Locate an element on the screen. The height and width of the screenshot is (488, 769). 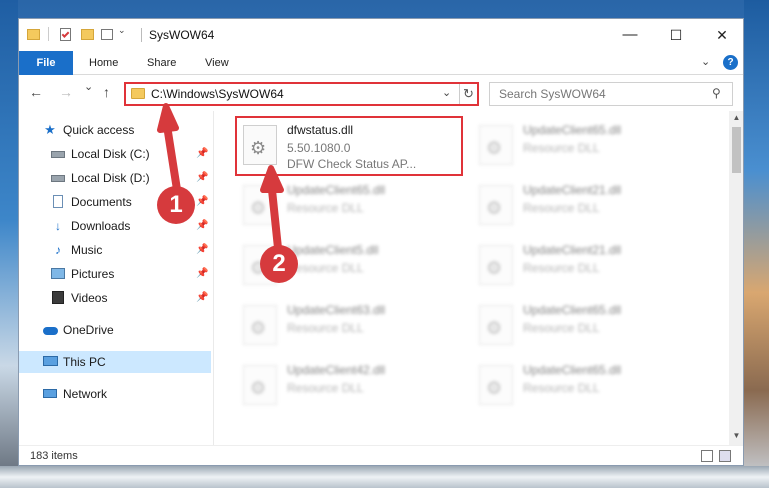
sidebar-item-local-disk-d: Local Disk (D:) 📌 is located at coordinates (115, 178).